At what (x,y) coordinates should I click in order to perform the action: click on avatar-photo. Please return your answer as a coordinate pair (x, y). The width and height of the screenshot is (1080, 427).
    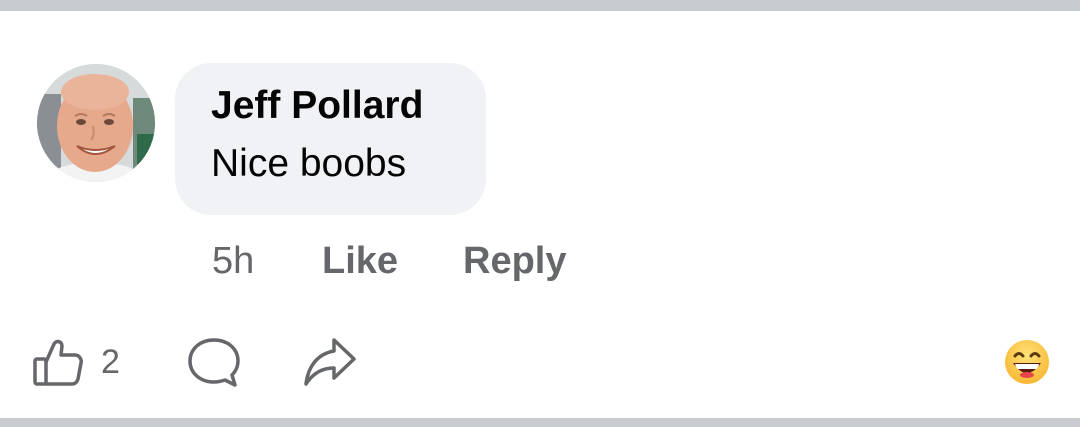
    Looking at the image, I should click on (96, 123).